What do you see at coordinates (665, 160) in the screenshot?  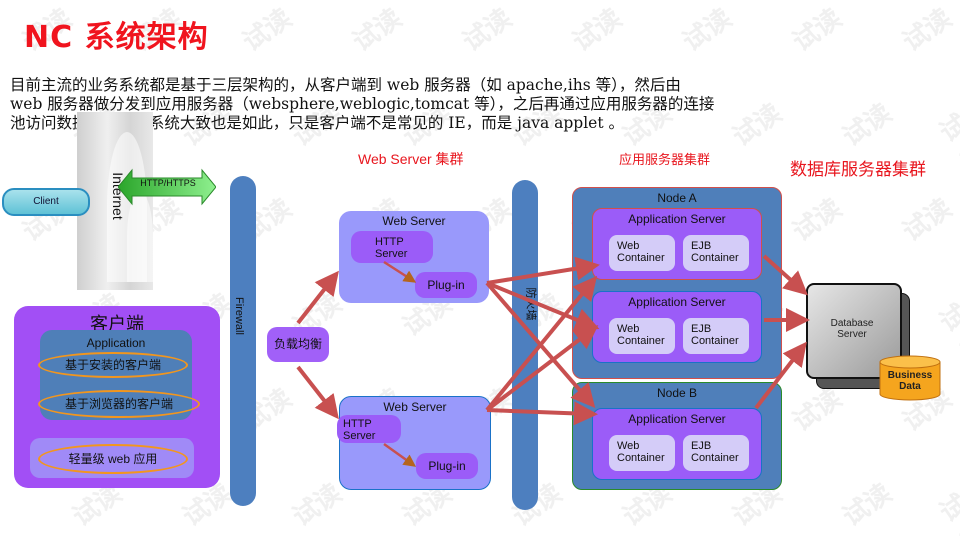 I see `app-cluster-label: 应用服务器集群` at bounding box center [665, 160].